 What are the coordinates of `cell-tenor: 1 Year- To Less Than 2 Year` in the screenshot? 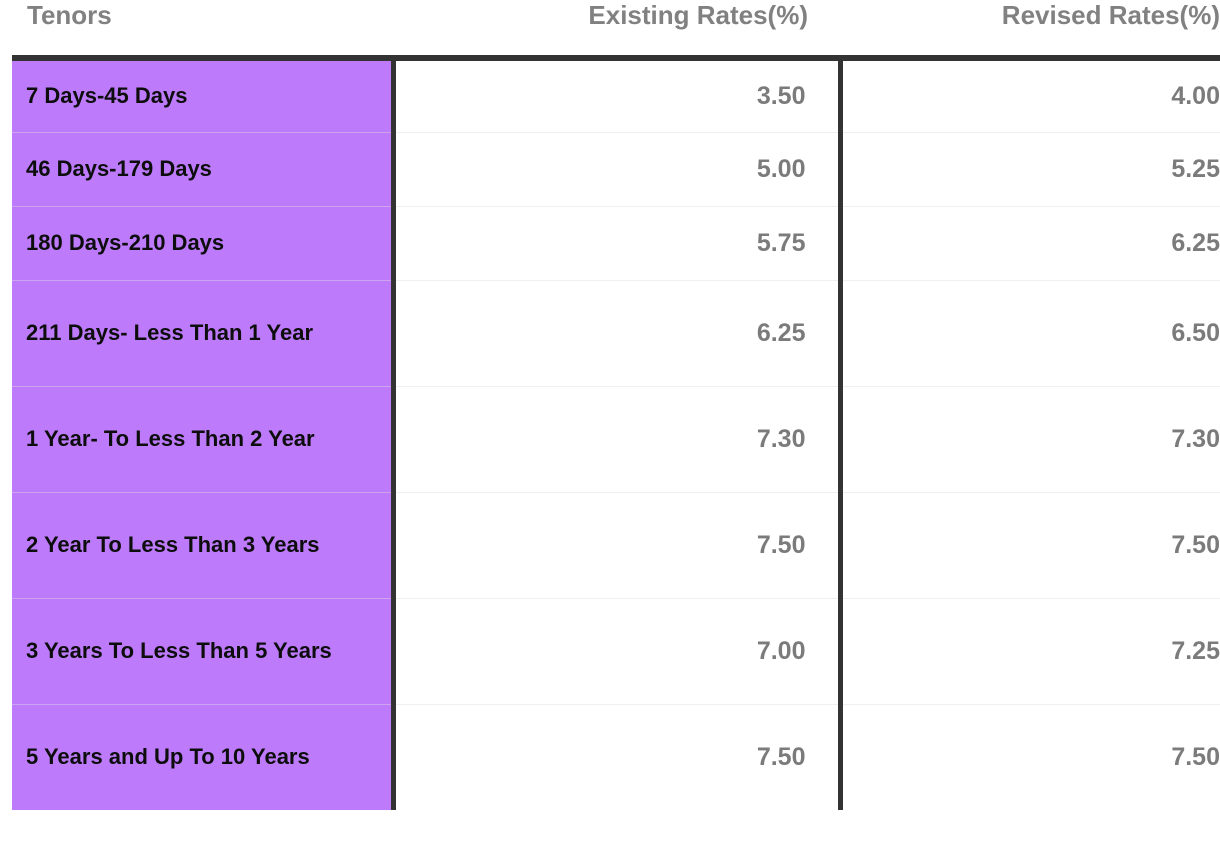 It's located at (204, 439).